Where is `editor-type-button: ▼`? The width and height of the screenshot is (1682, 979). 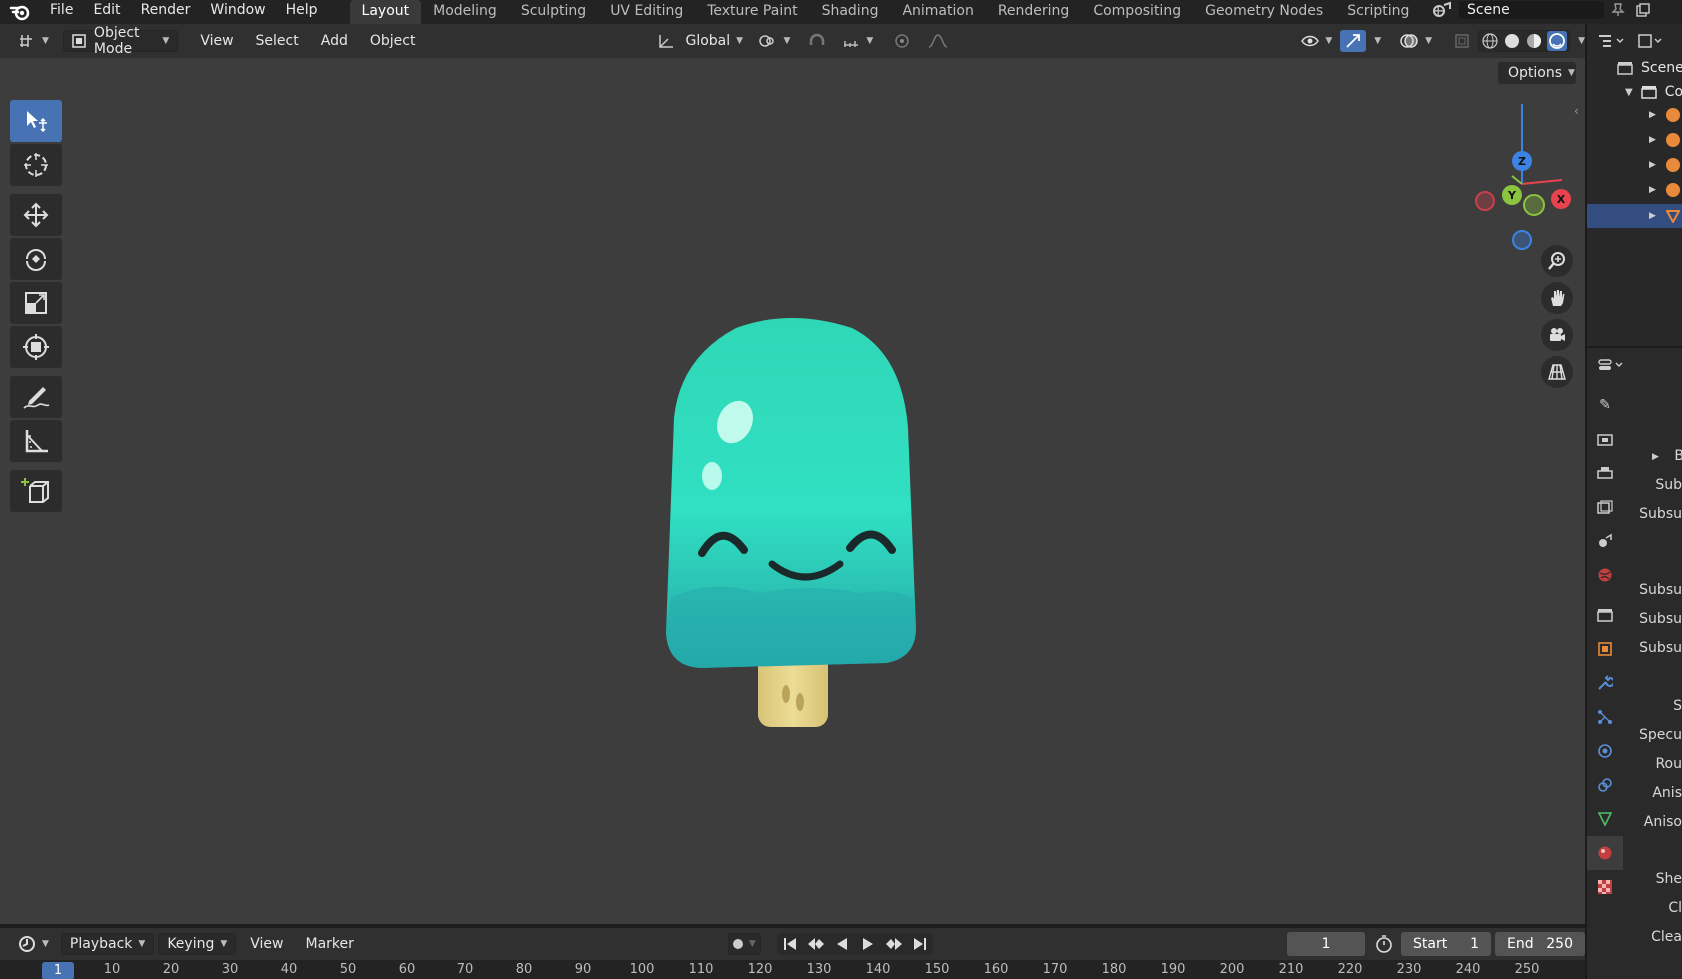
editor-type-button: ▼ is located at coordinates (33, 41).